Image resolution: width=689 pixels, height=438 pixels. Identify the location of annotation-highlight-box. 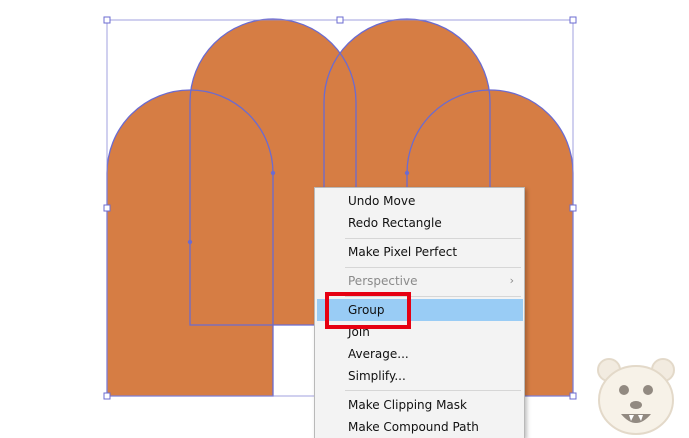
(368, 310).